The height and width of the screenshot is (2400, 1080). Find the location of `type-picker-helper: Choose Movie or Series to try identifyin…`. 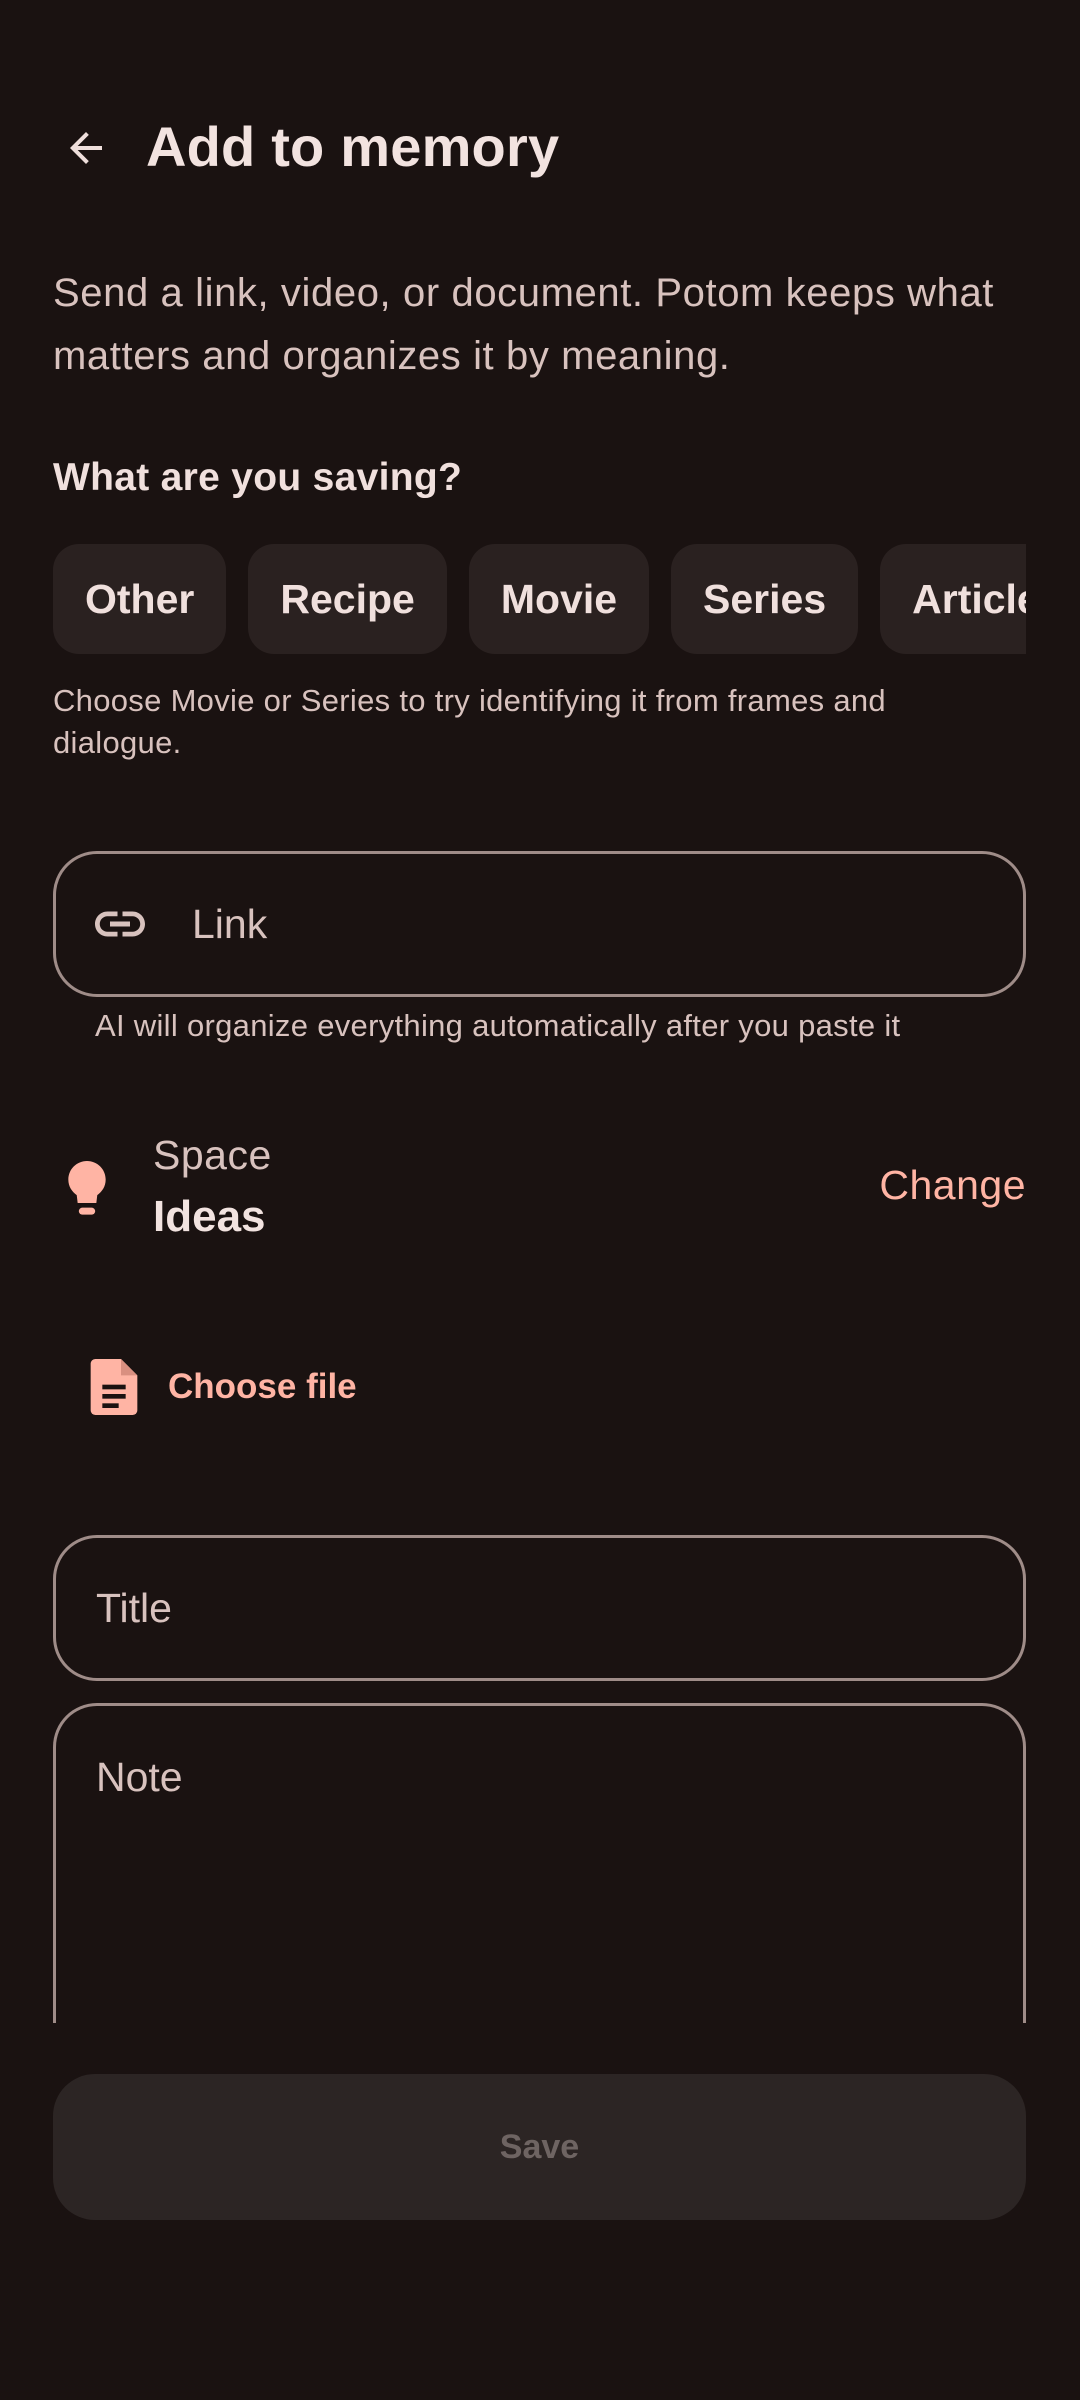

type-picker-helper: Choose Movie or Series to try identifyin… is located at coordinates (469, 721).